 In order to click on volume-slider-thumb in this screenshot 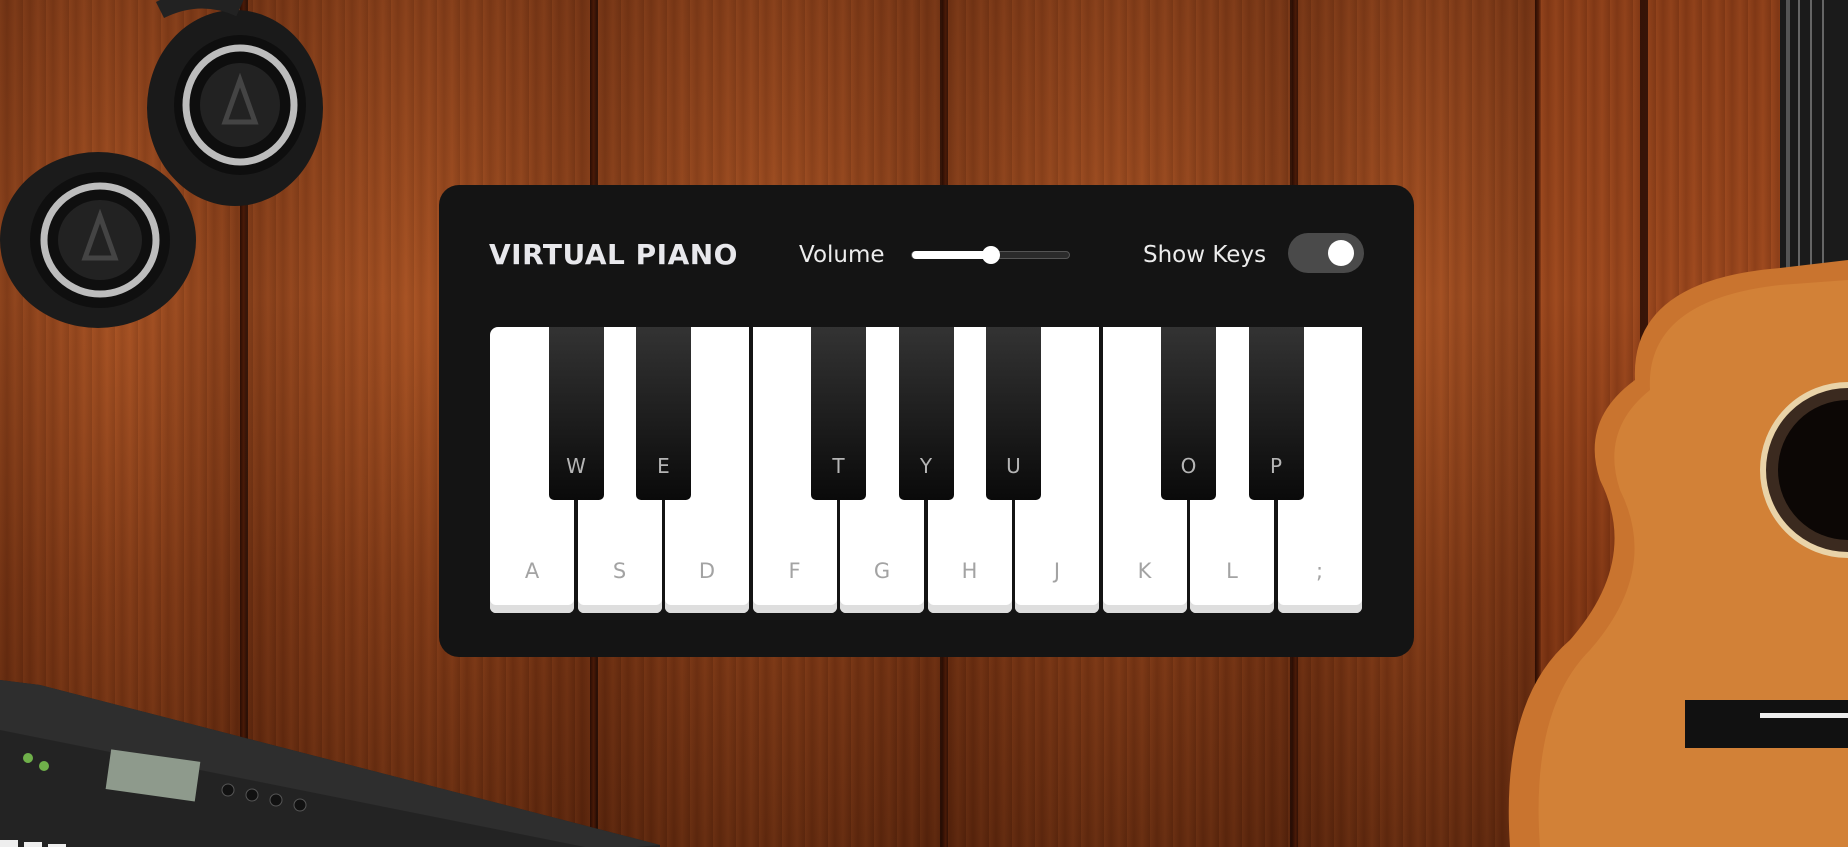, I will do `click(990, 255)`.